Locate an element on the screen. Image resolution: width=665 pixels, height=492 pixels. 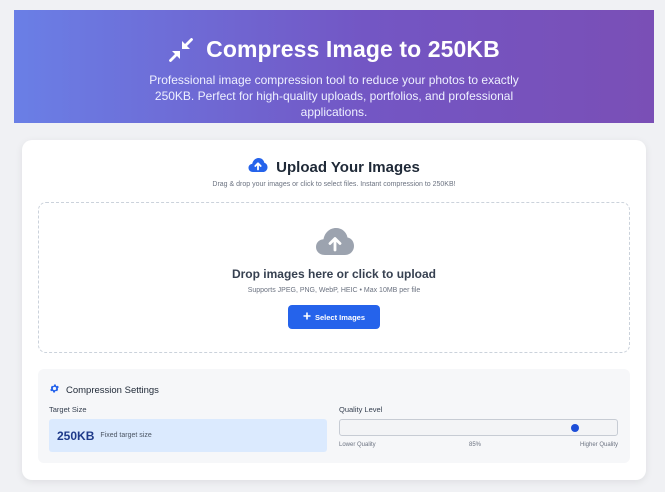
quality-level-label: Quality Level is located at coordinates (361, 409).